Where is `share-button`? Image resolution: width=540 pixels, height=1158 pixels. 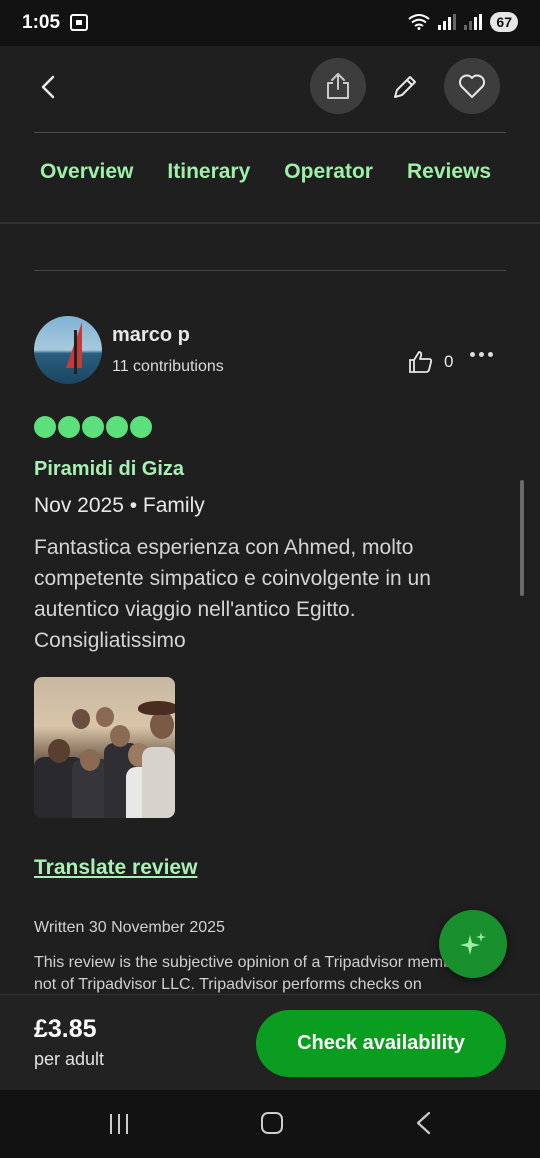 share-button is located at coordinates (338, 86).